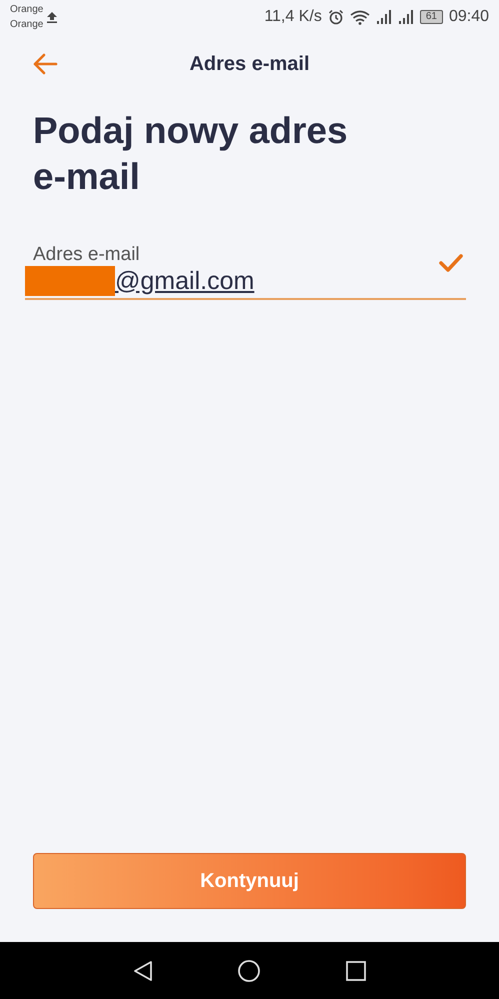 Image resolution: width=499 pixels, height=999 pixels. Describe the element at coordinates (249, 64) in the screenshot. I see `screen-title: Adres e-mail` at that location.